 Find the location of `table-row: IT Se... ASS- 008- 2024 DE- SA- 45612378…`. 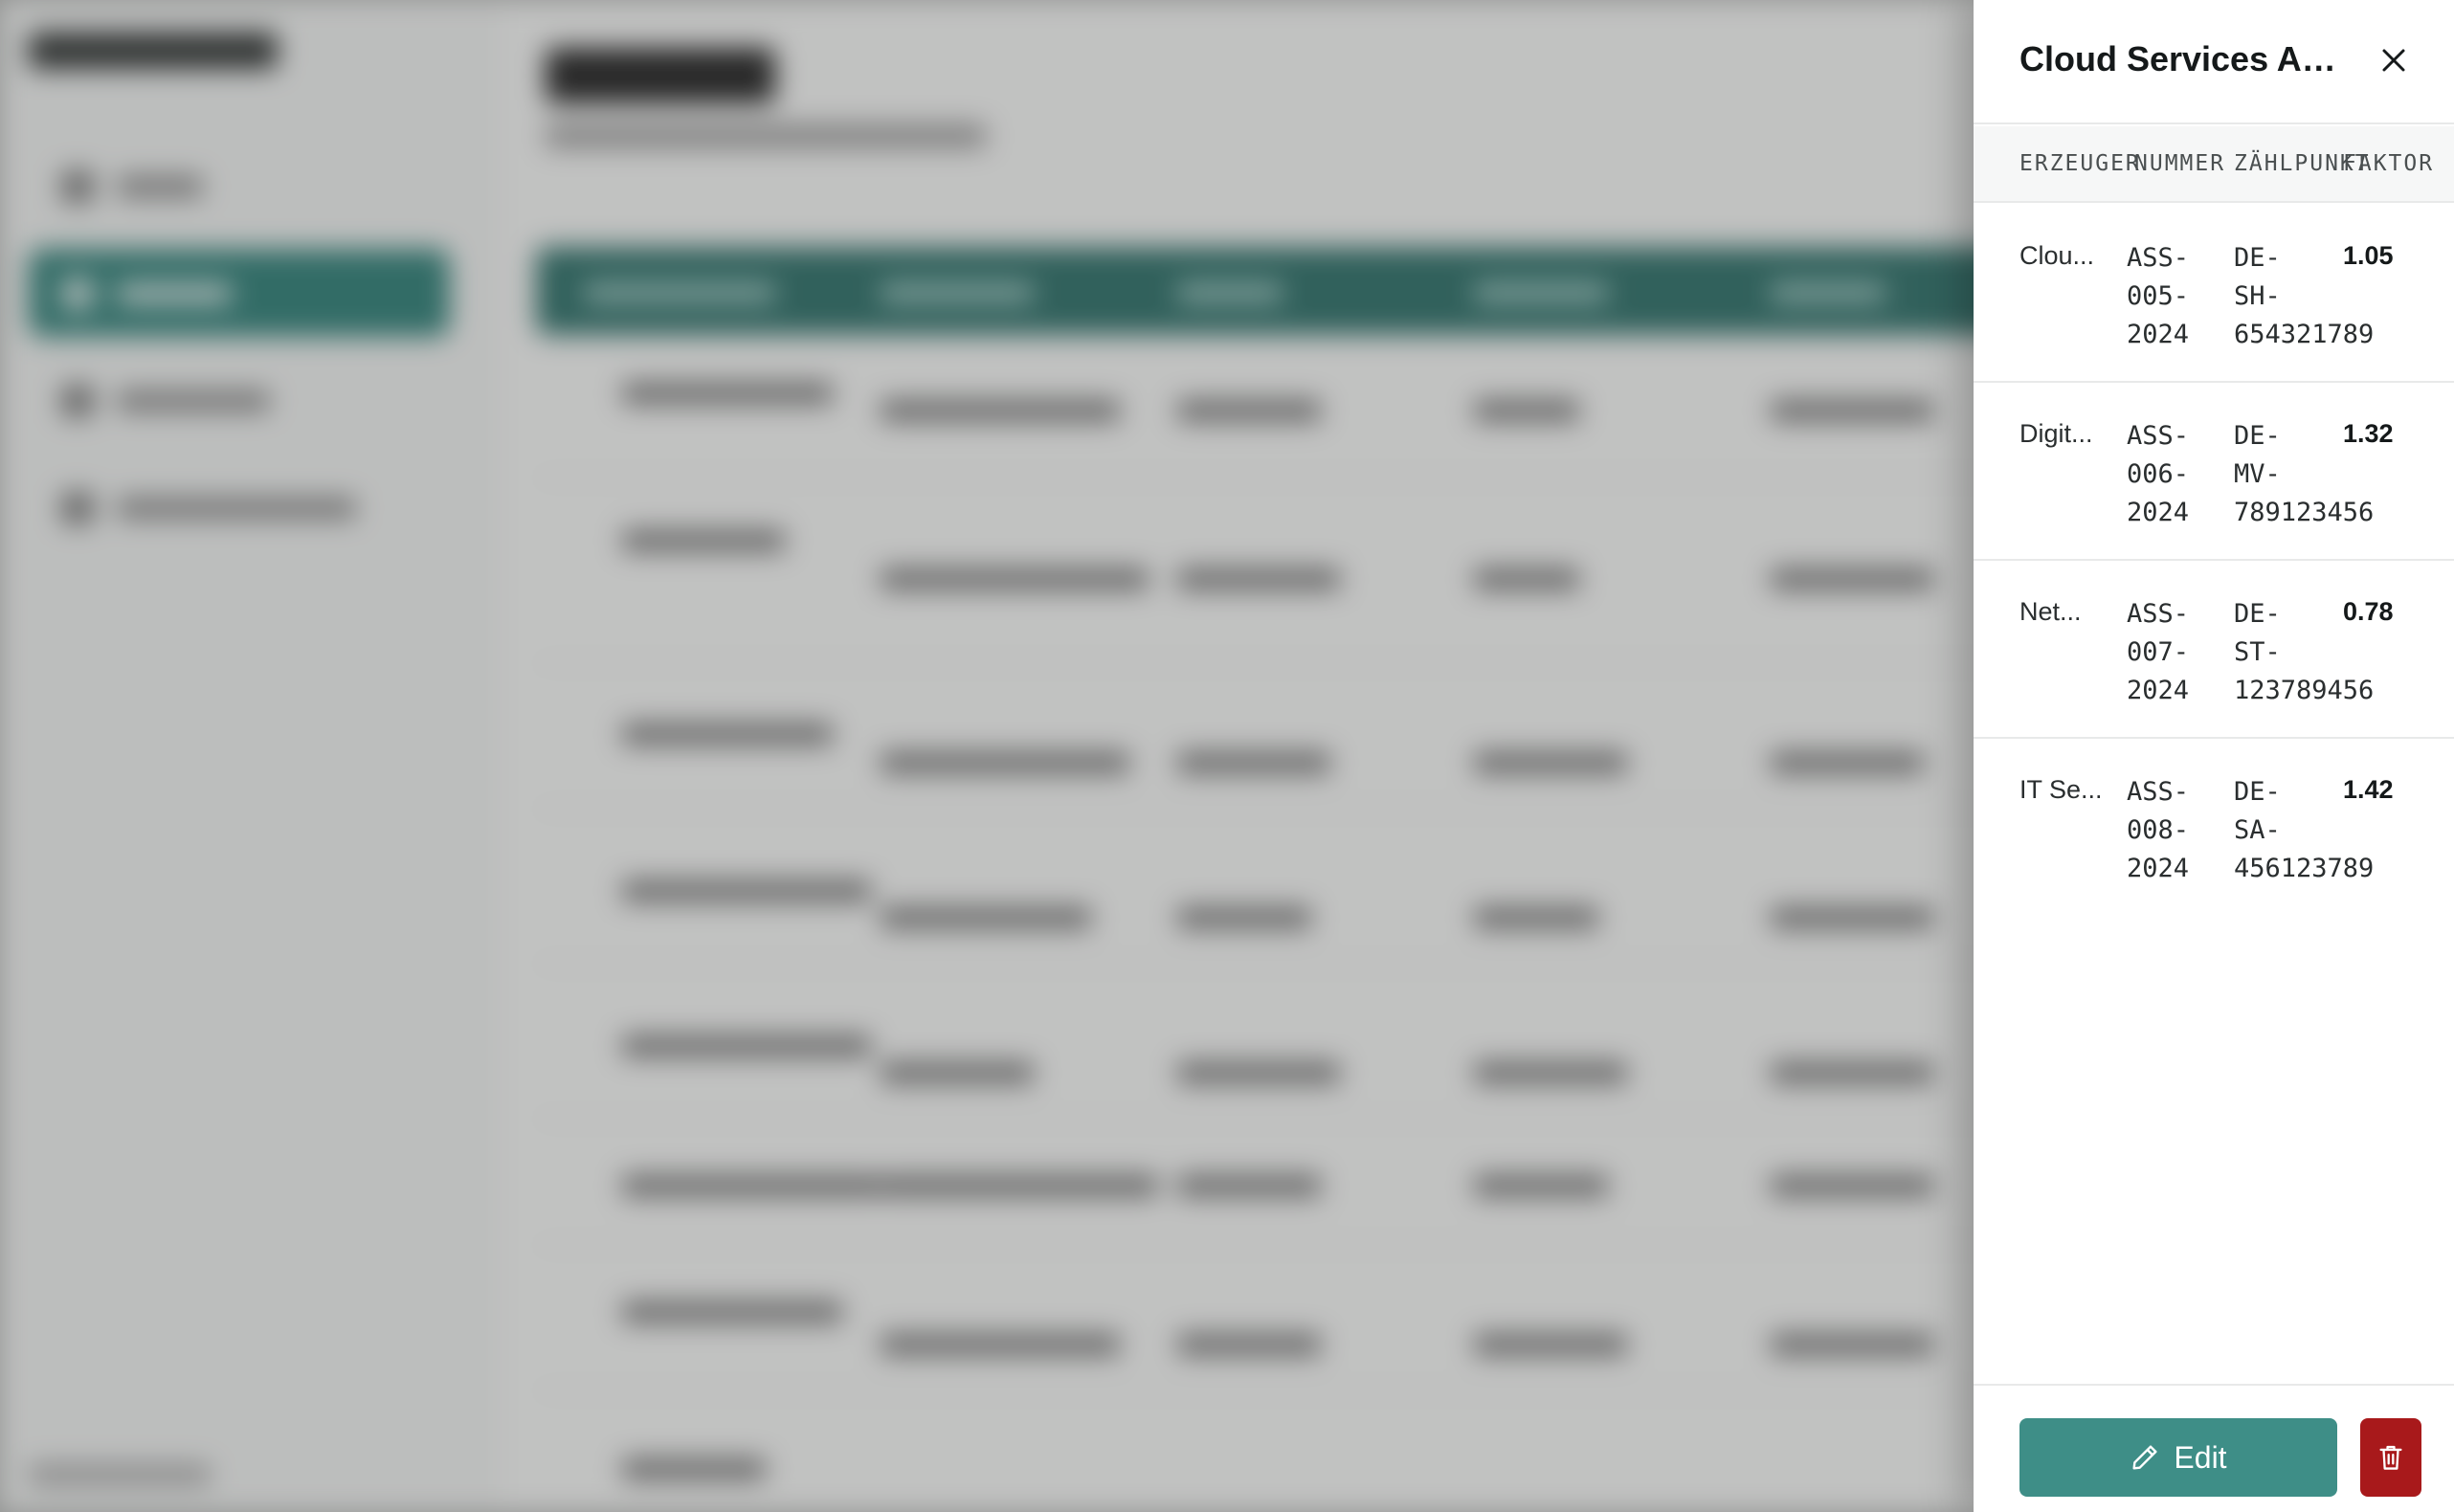

table-row: IT Se... ASS- 008- 2024 DE- SA- 45612378… is located at coordinates (2214, 828).